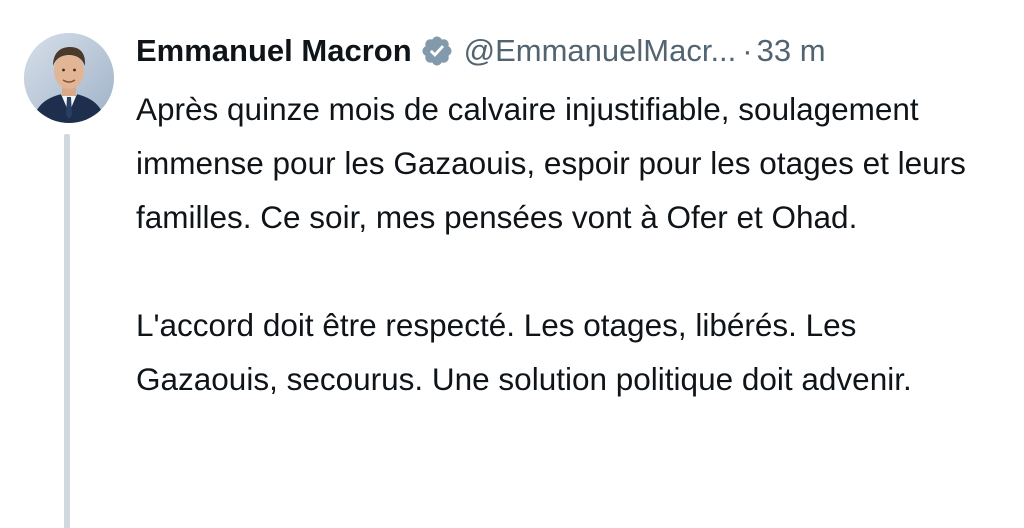 Image resolution: width=1024 pixels, height=528 pixels. Describe the element at coordinates (67, 331) in the screenshot. I see `thread-line` at that location.